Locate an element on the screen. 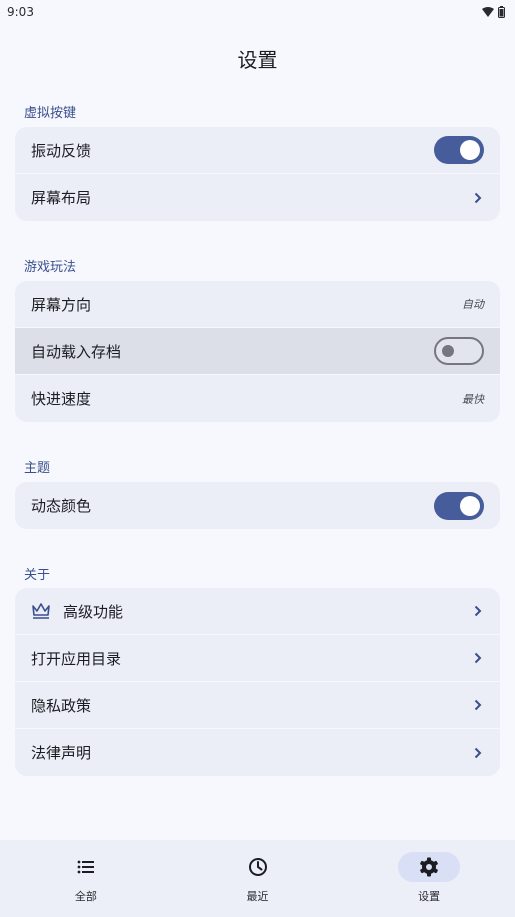  clock-icon is located at coordinates (257, 867).